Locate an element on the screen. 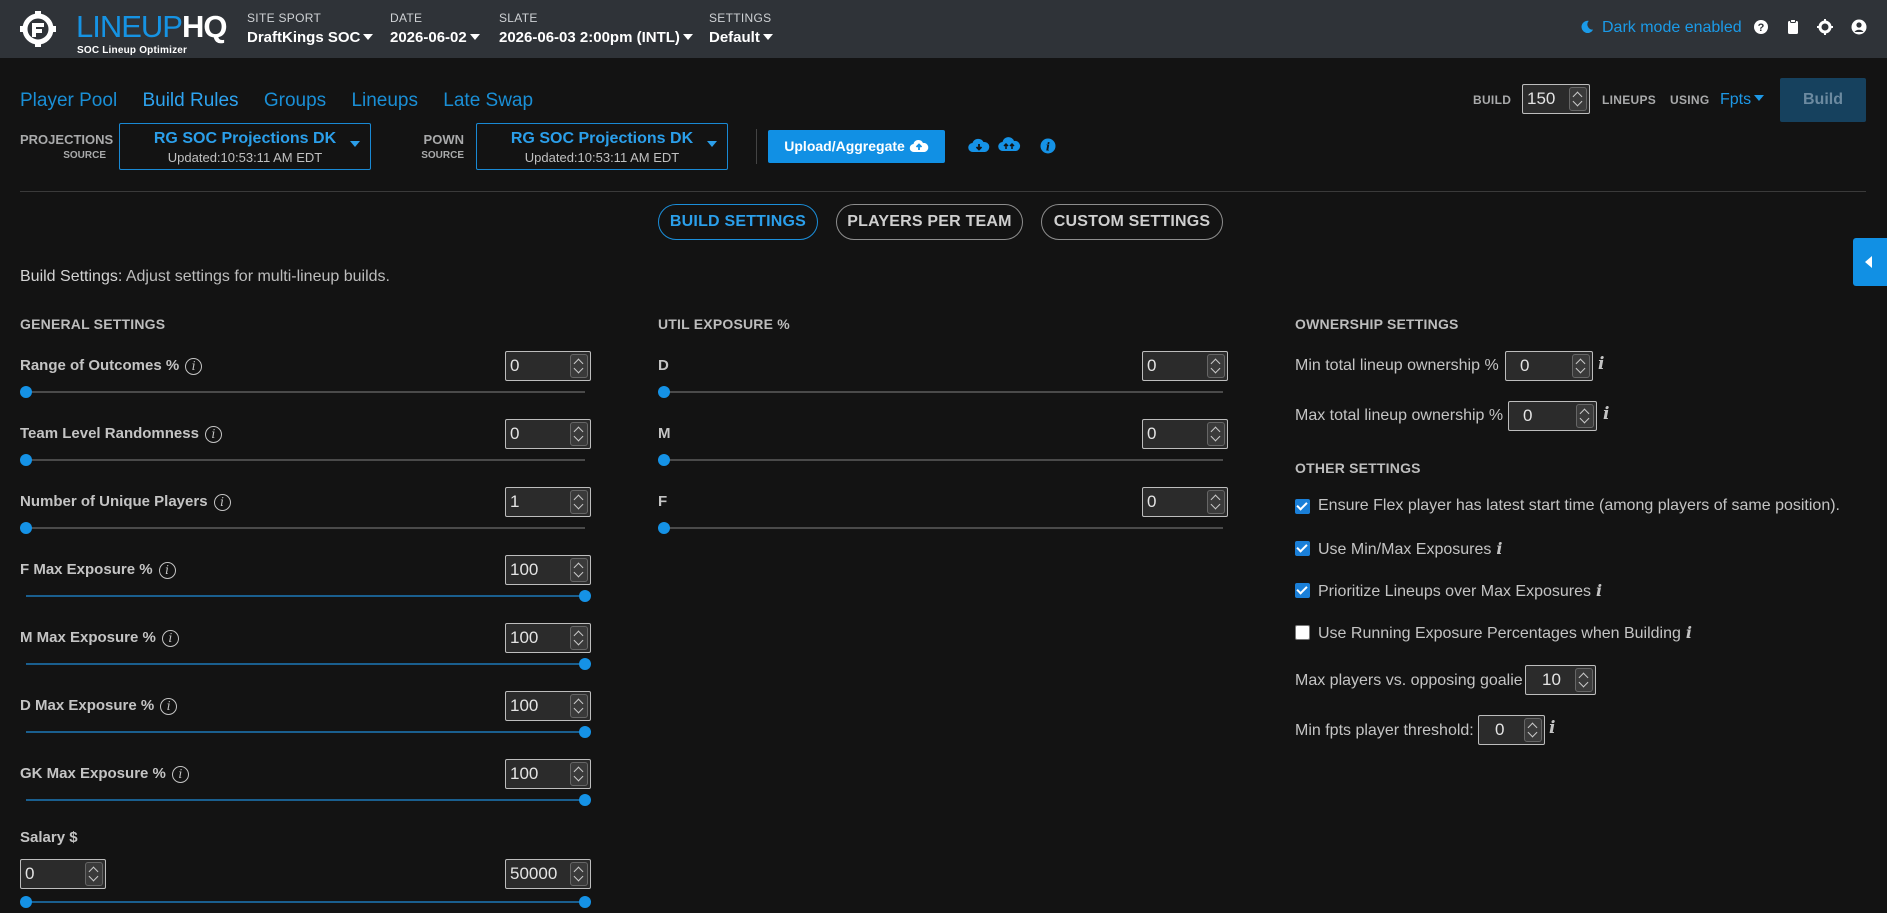 This screenshot has width=1887, height=913. number-of-unique-players-input: 1 is located at coordinates (548, 502).